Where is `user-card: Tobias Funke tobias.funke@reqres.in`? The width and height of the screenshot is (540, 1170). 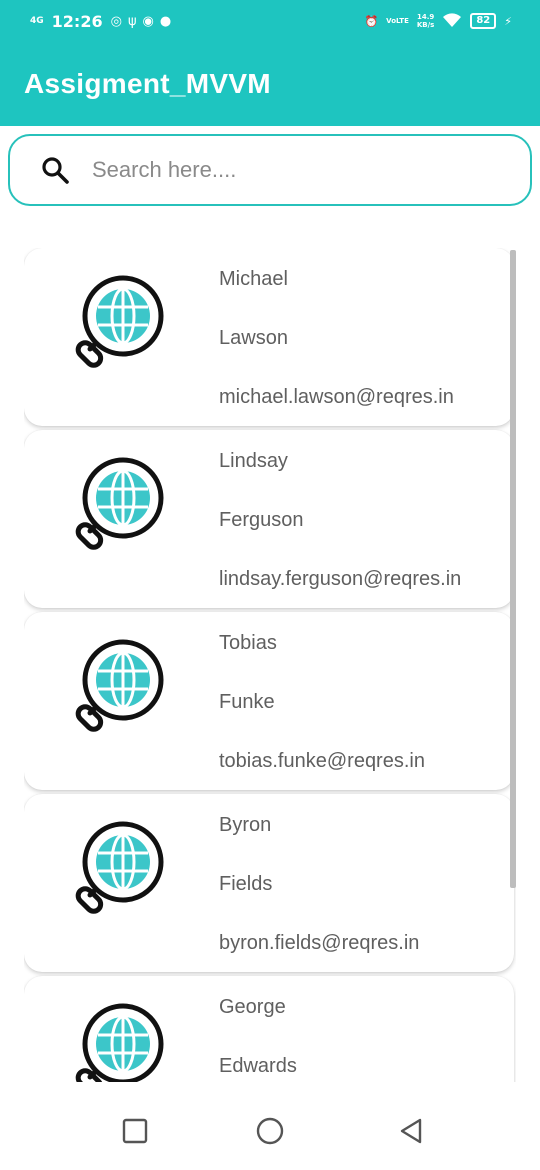 user-card: Tobias Funke tobias.funke@reqres.in is located at coordinates (269, 701).